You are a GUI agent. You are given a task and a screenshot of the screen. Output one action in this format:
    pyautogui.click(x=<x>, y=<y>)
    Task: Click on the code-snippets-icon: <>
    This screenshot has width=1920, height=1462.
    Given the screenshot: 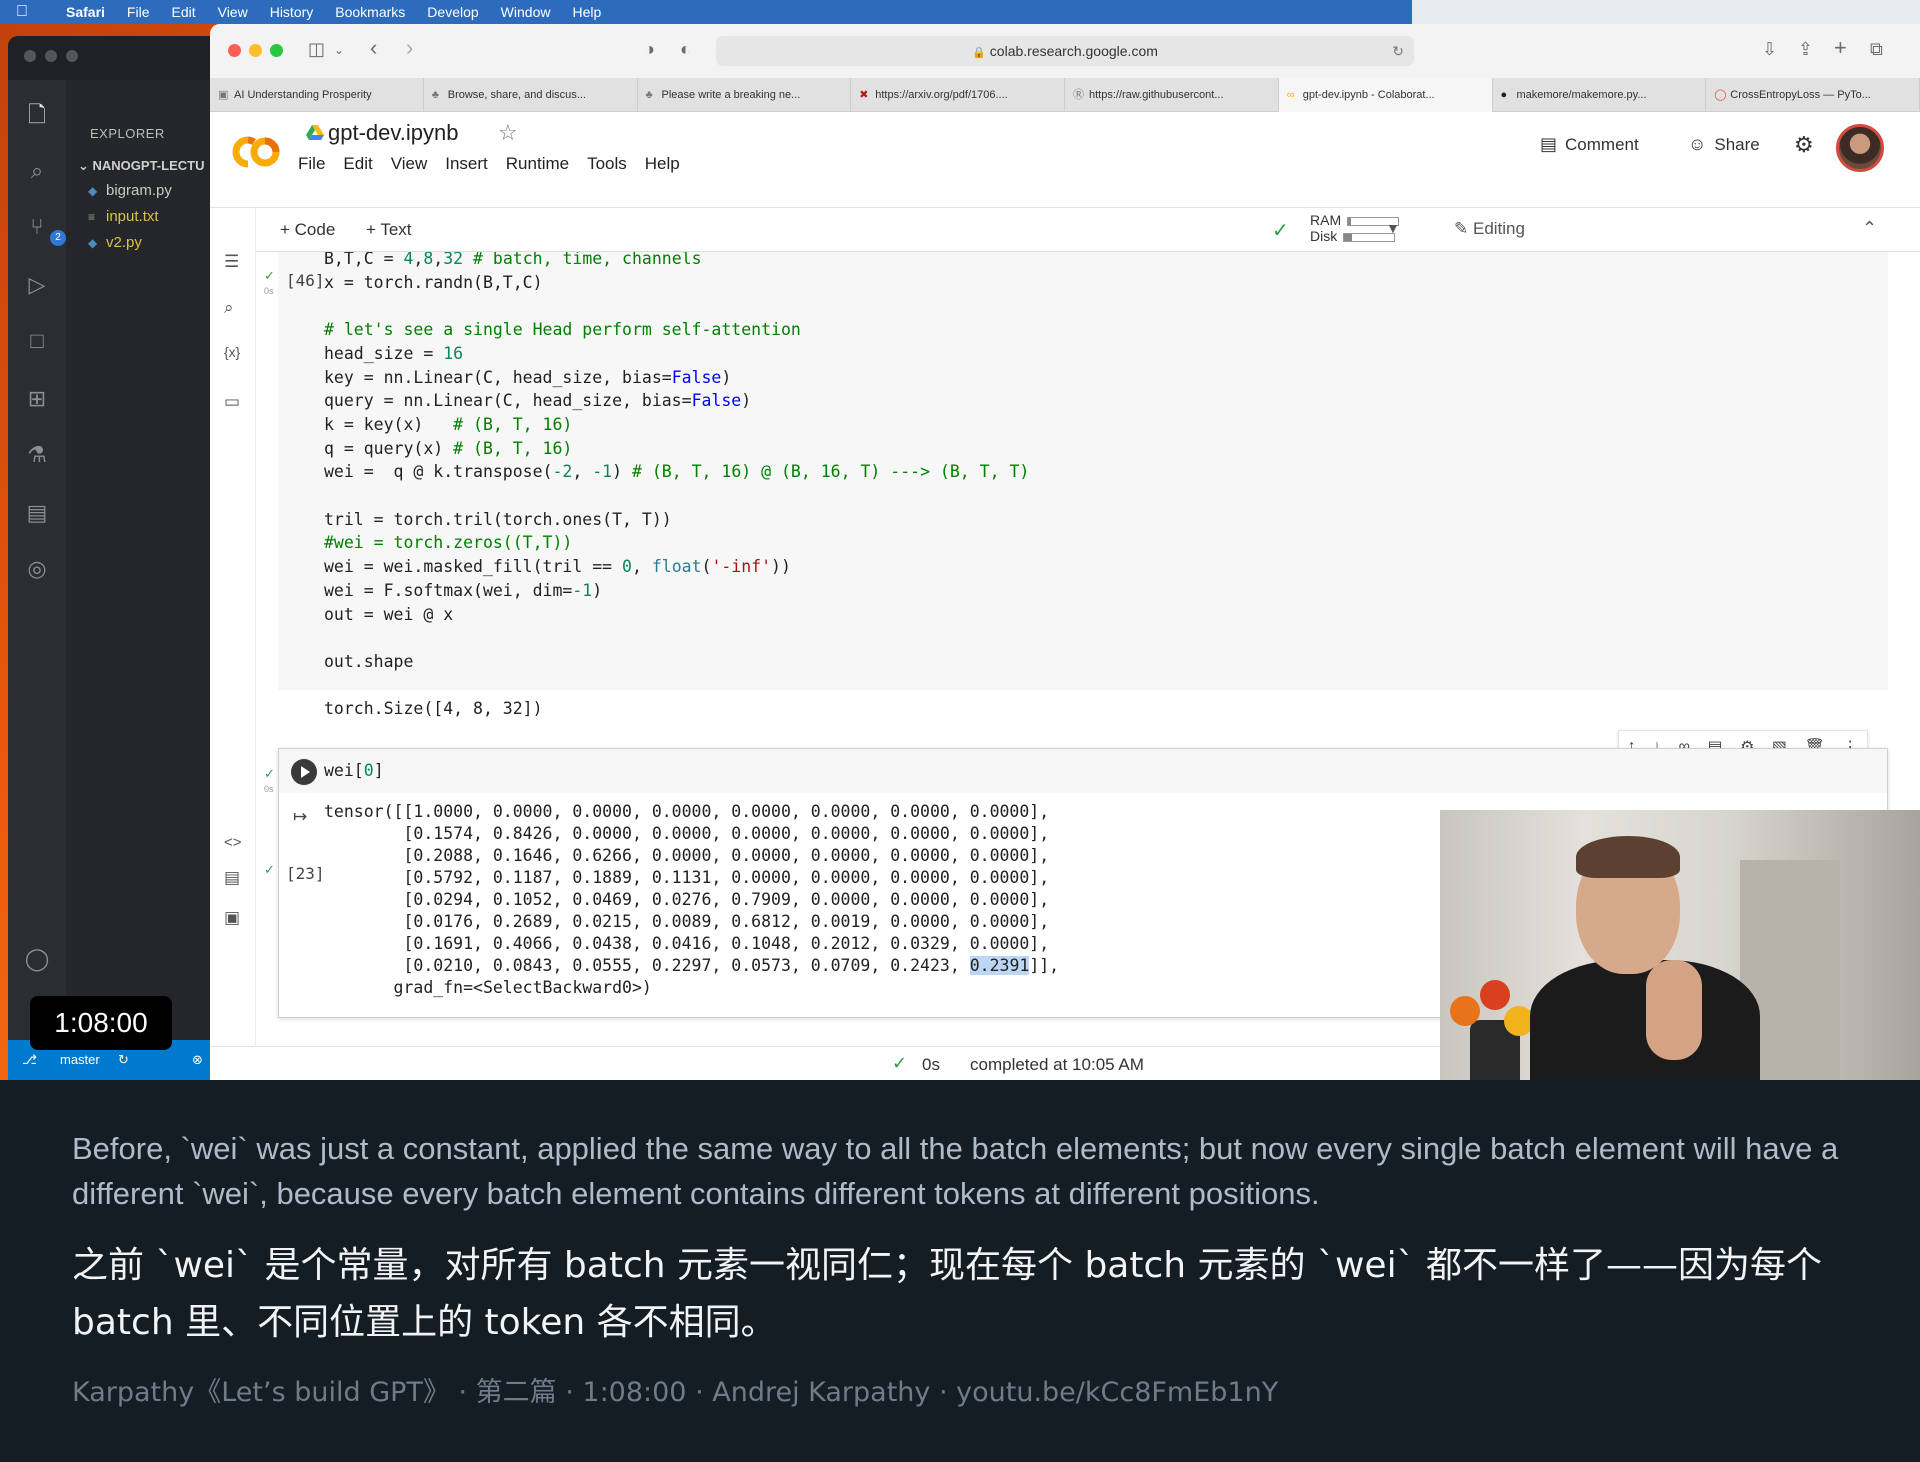 What is the action you would take?
    pyautogui.click(x=233, y=842)
    